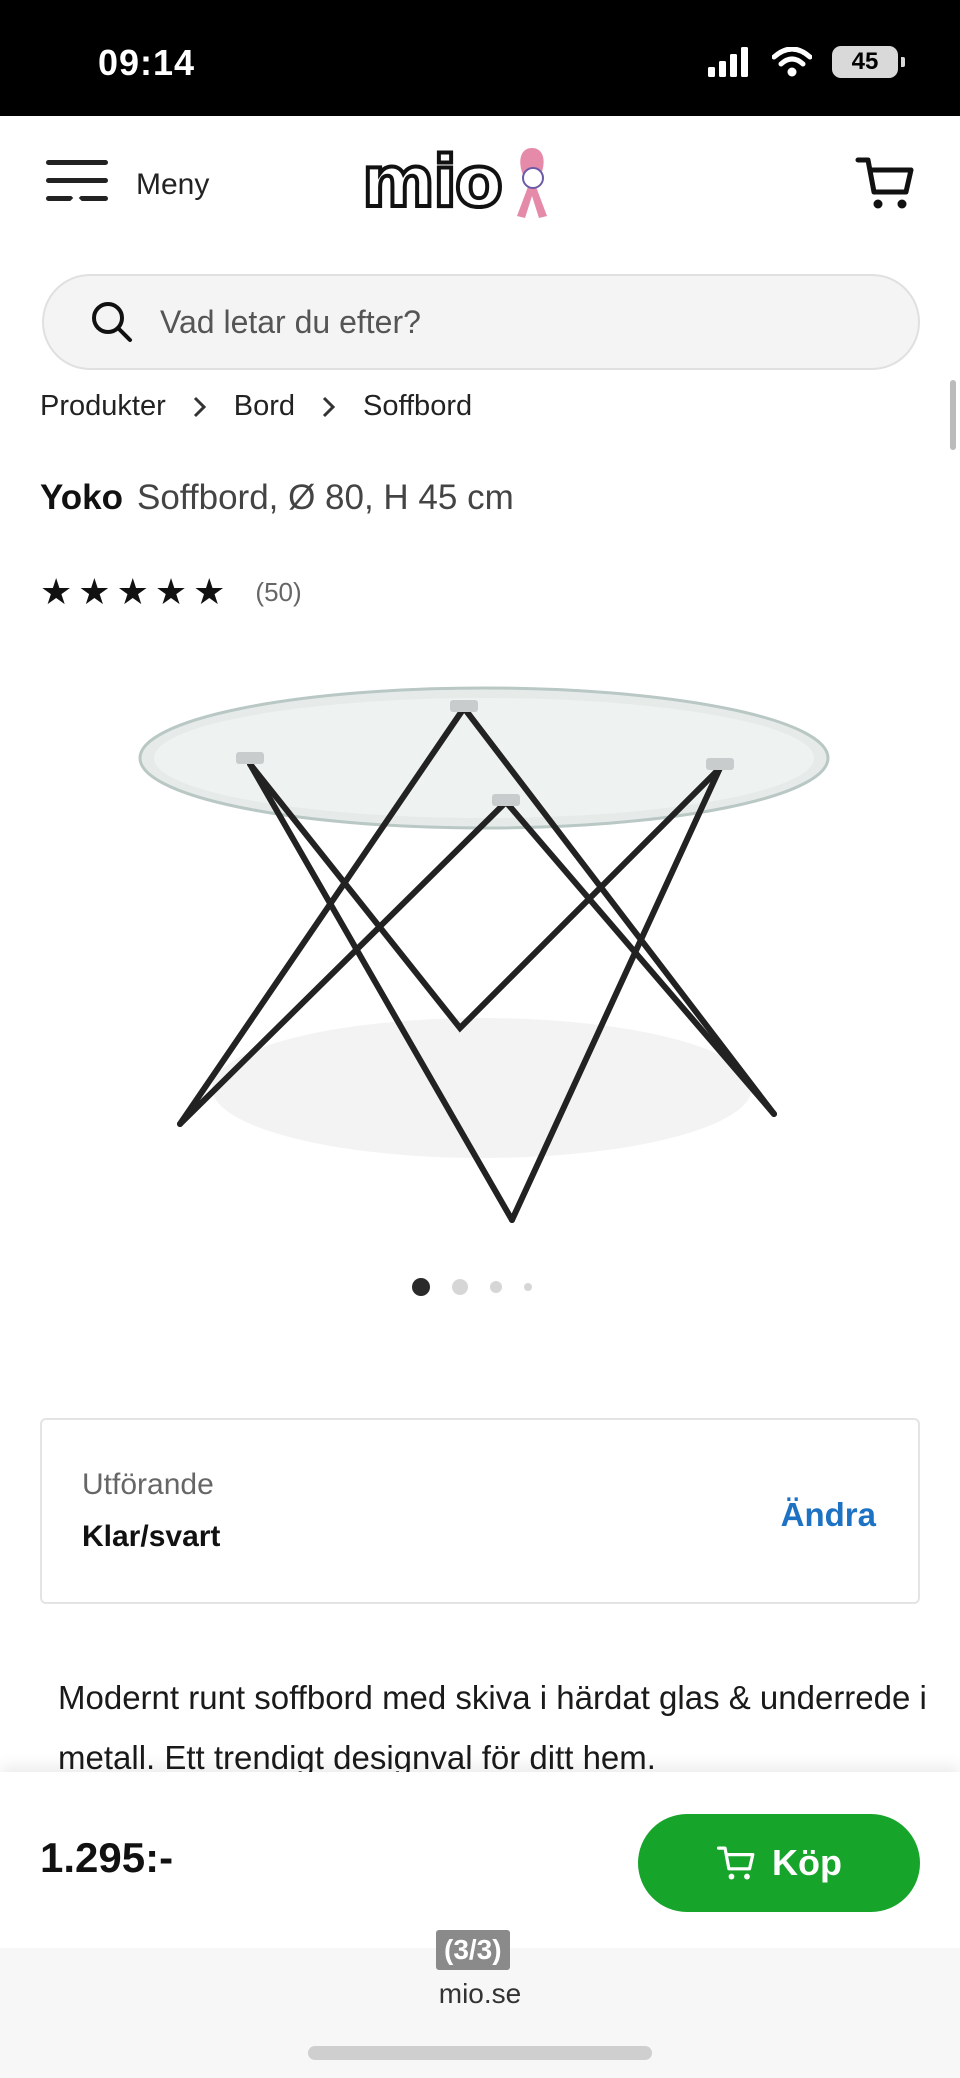 This screenshot has width=960, height=2078. I want to click on search-icon, so click(112, 322).